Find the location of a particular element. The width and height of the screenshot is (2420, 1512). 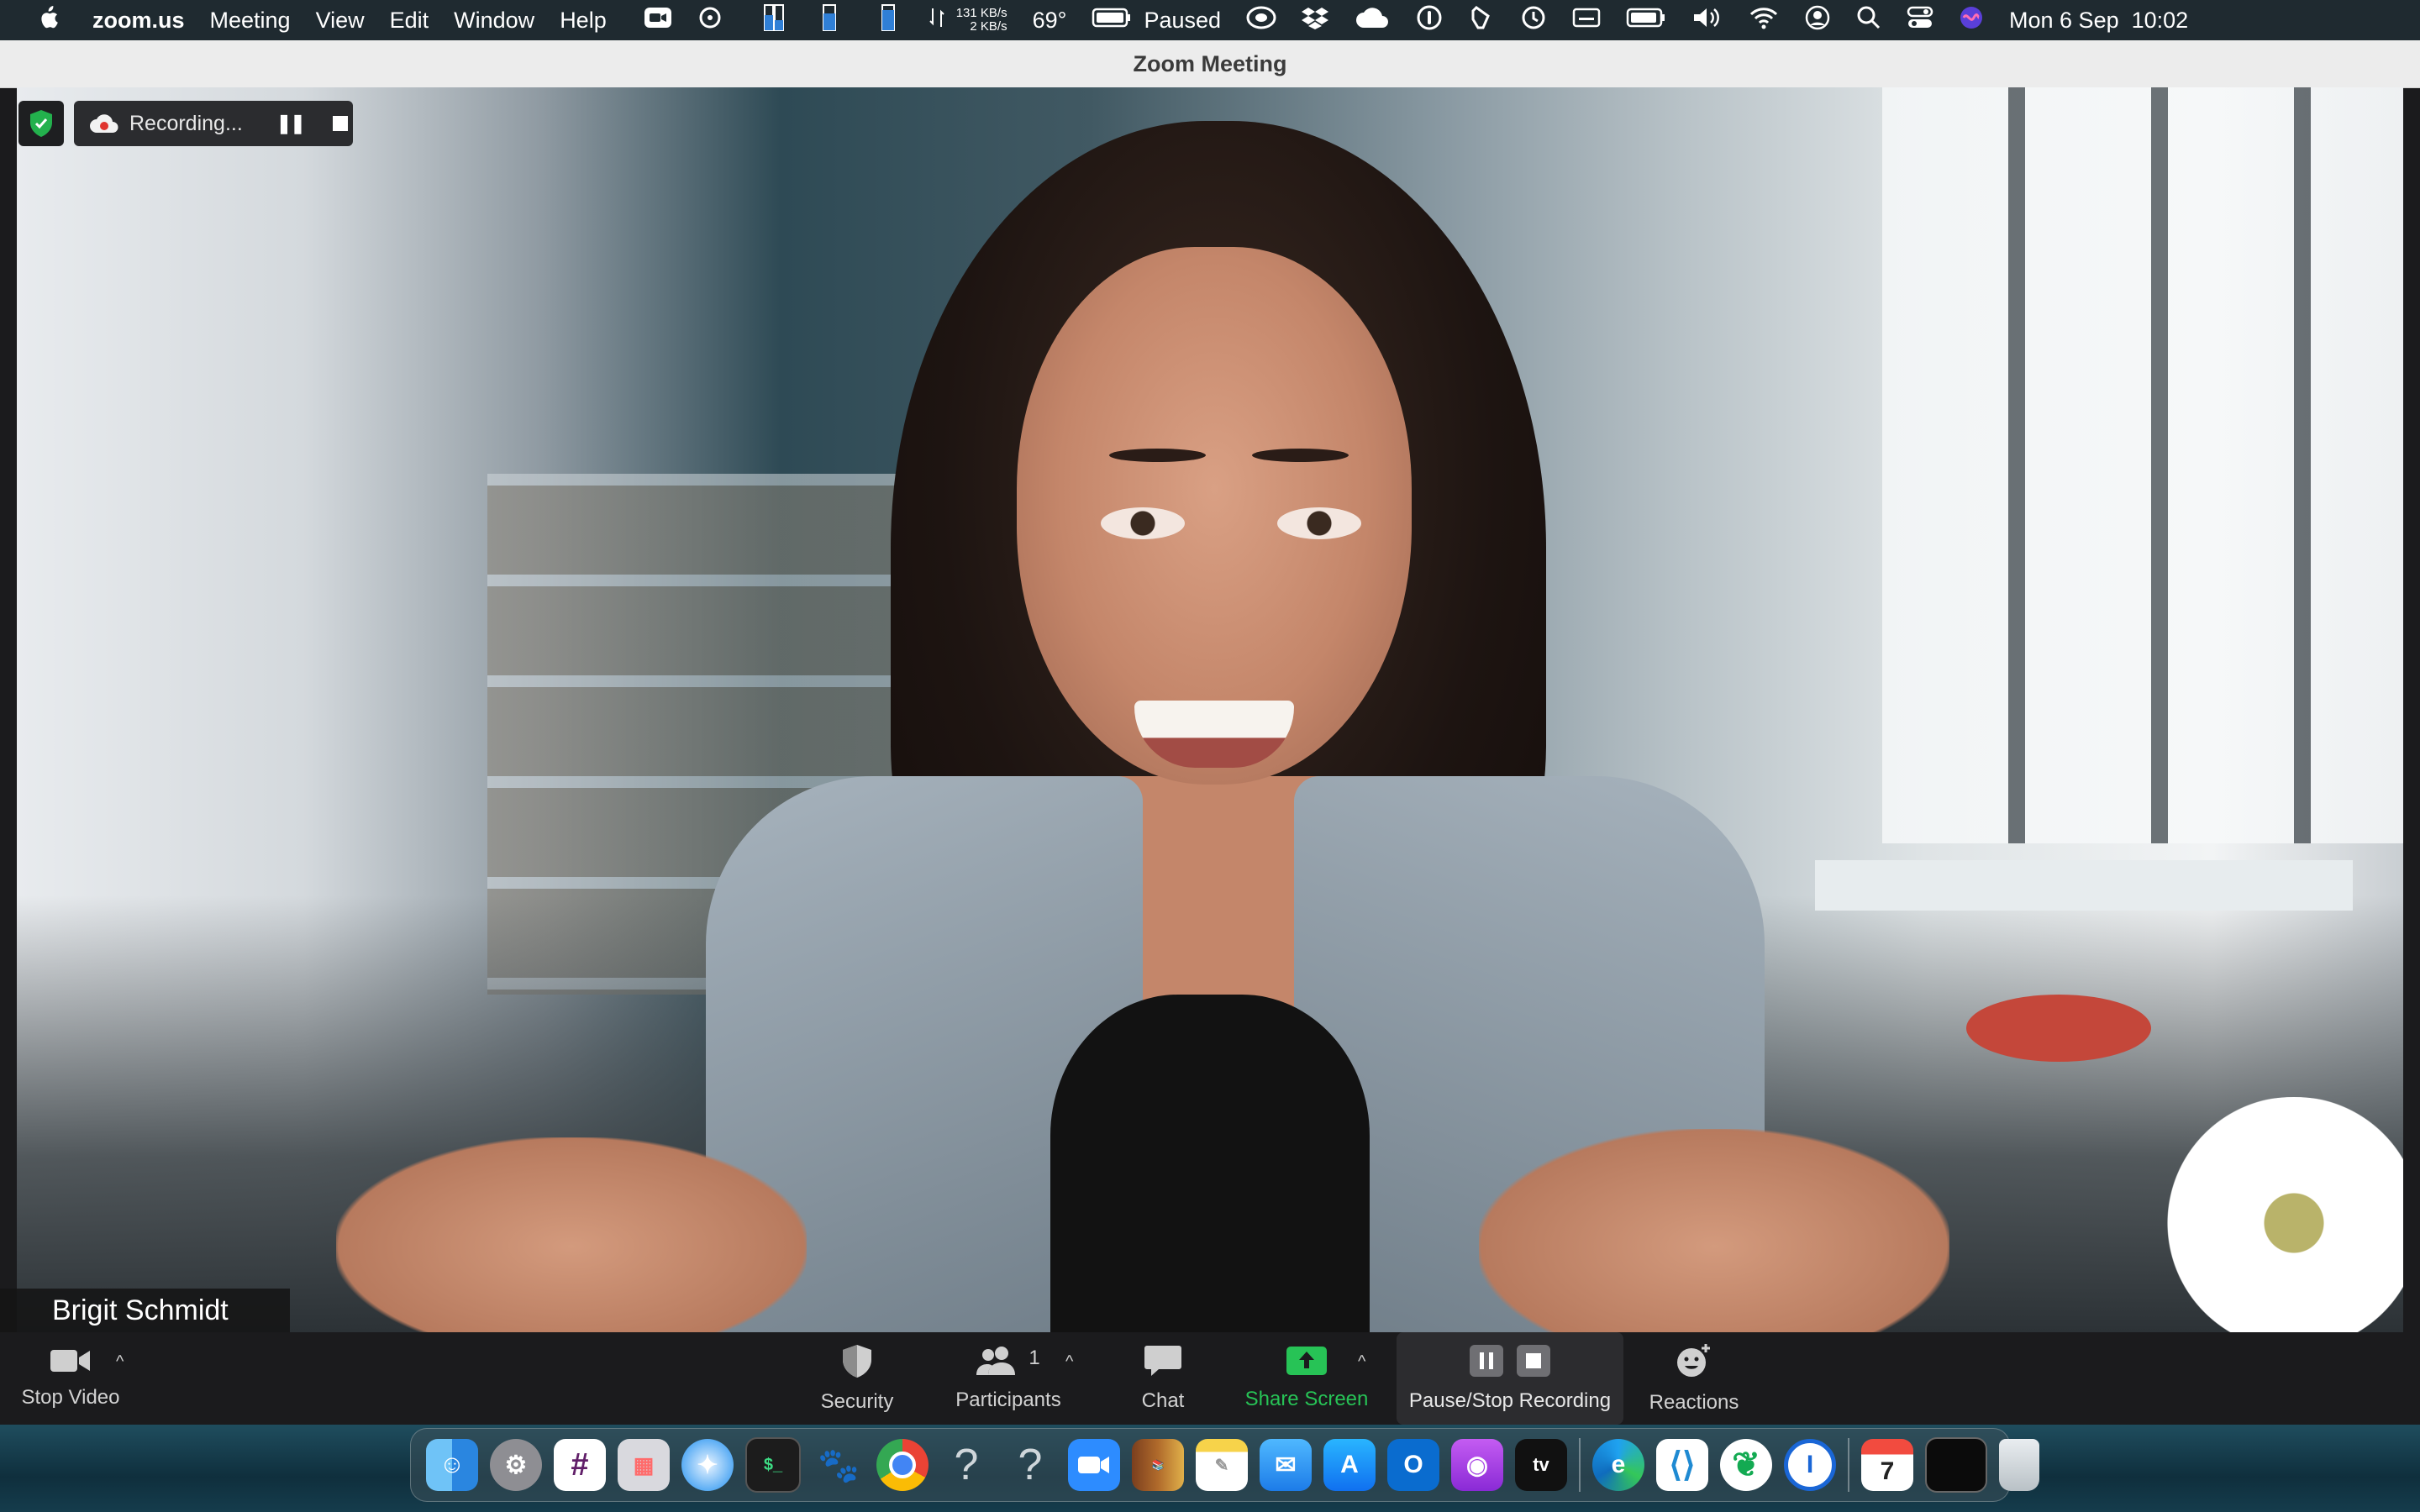

participant-shirt is located at coordinates (1210, 1163).